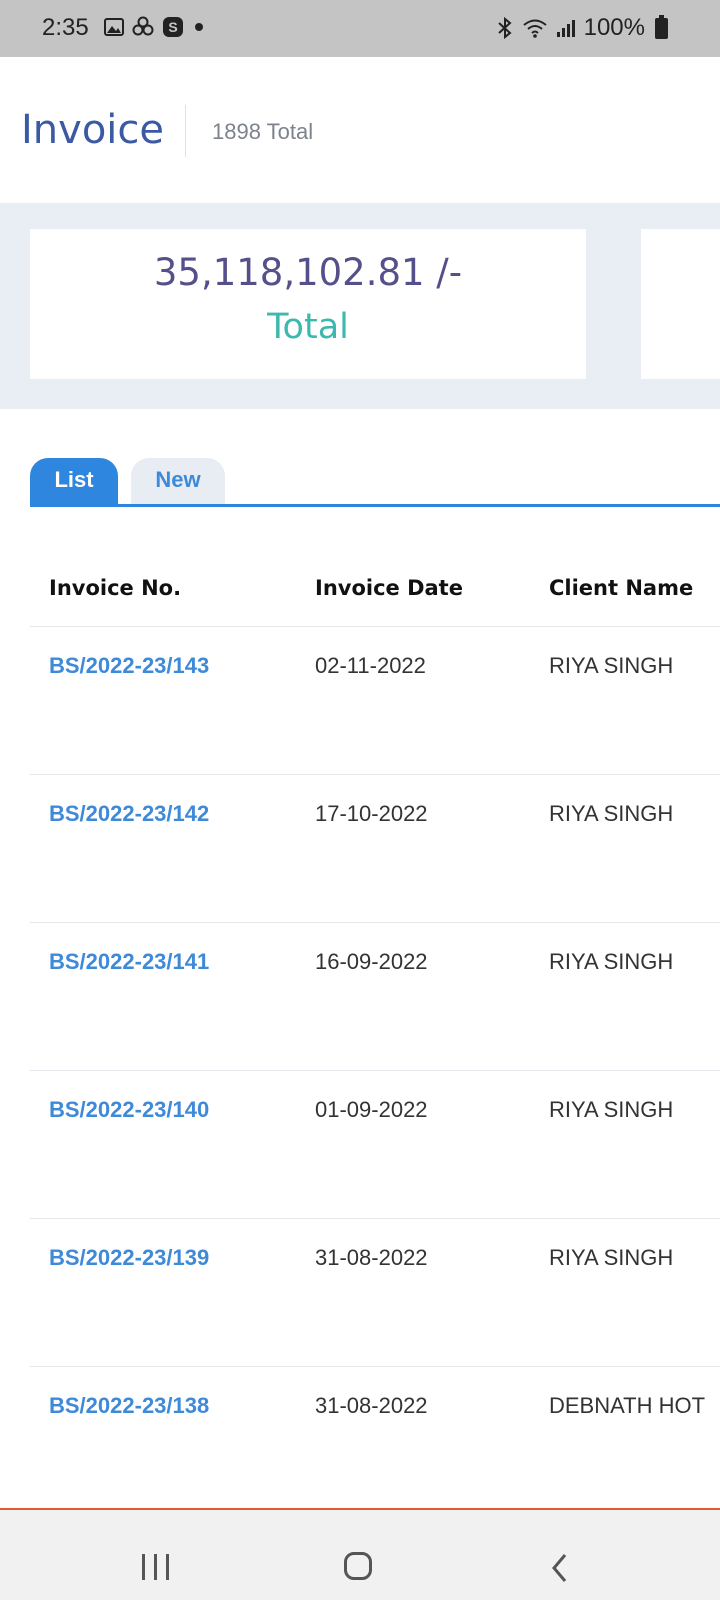  I want to click on s-app-icon: S, so click(173, 27).